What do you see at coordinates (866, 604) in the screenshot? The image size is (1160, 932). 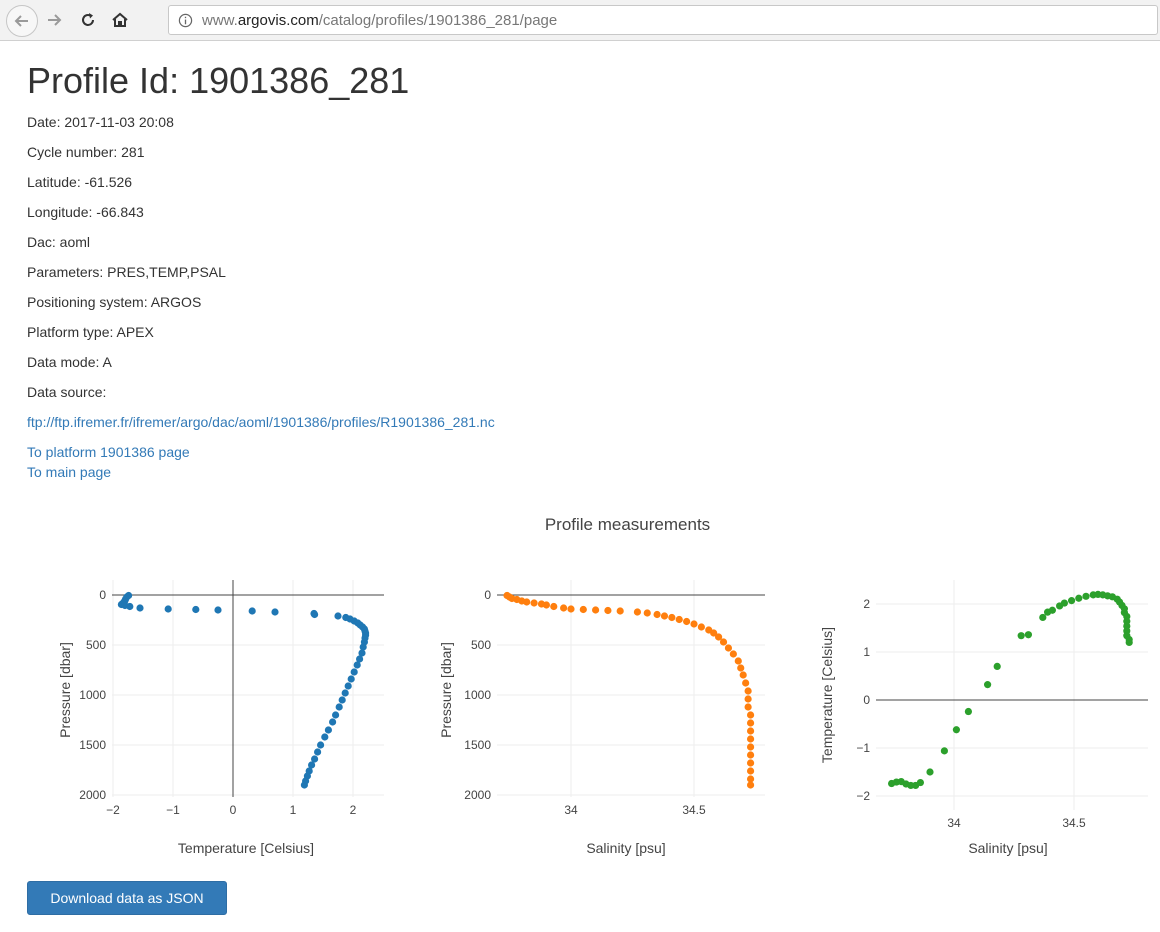 I see `y-tick-label: 2` at bounding box center [866, 604].